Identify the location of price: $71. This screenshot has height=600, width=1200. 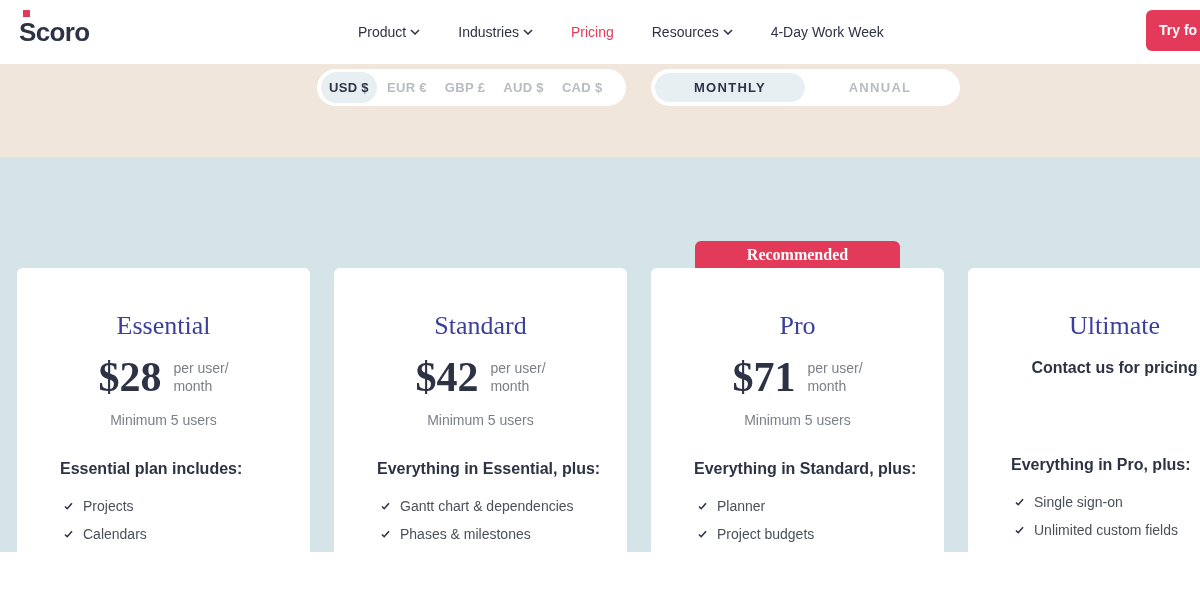
(764, 377).